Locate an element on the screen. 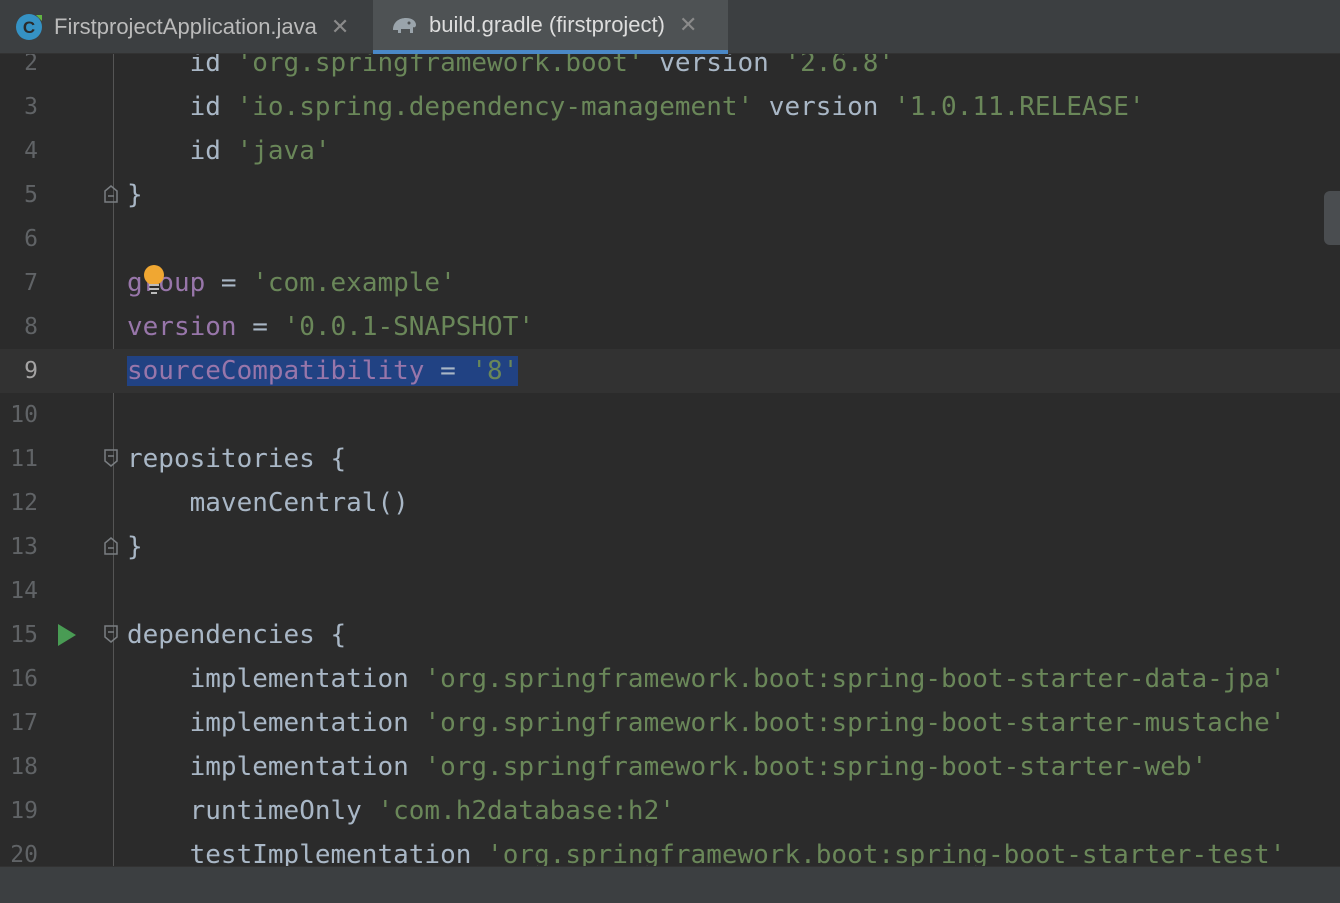  code-line: 5} is located at coordinates (670, 195).